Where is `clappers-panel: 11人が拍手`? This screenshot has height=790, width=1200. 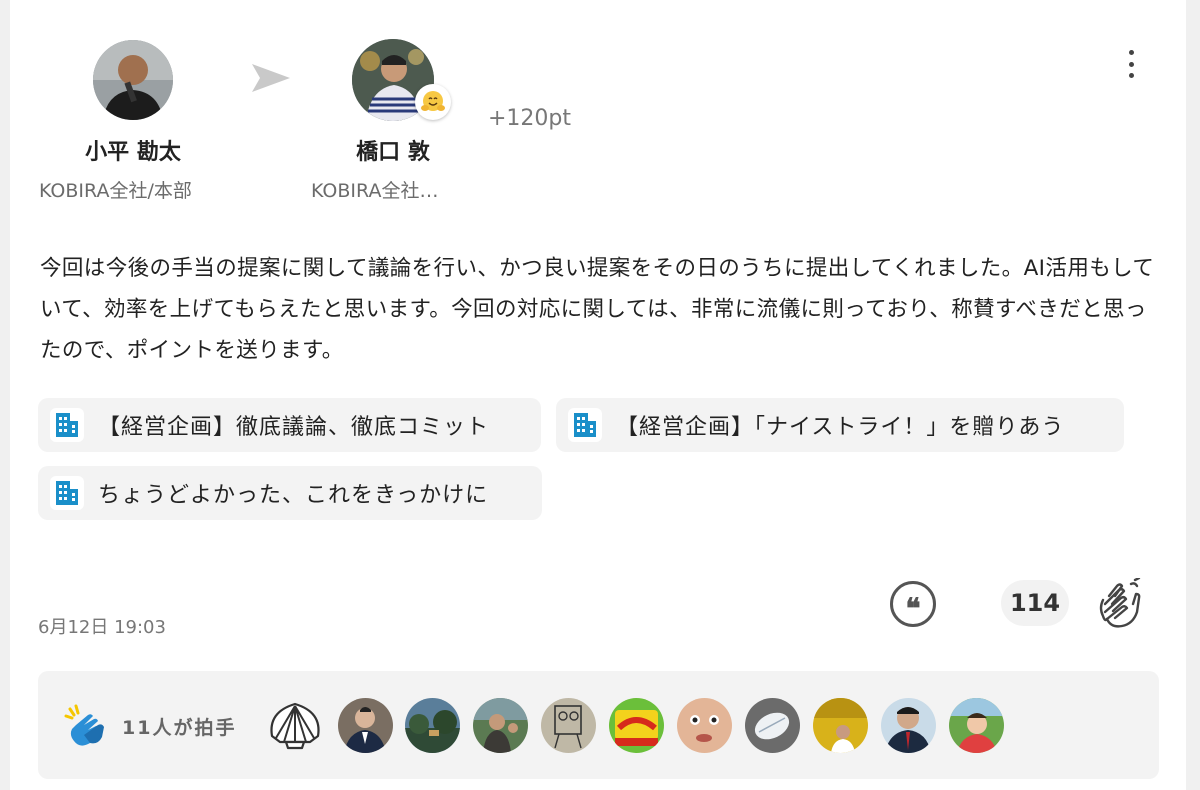
clappers-panel: 11人が拍手 is located at coordinates (598, 725).